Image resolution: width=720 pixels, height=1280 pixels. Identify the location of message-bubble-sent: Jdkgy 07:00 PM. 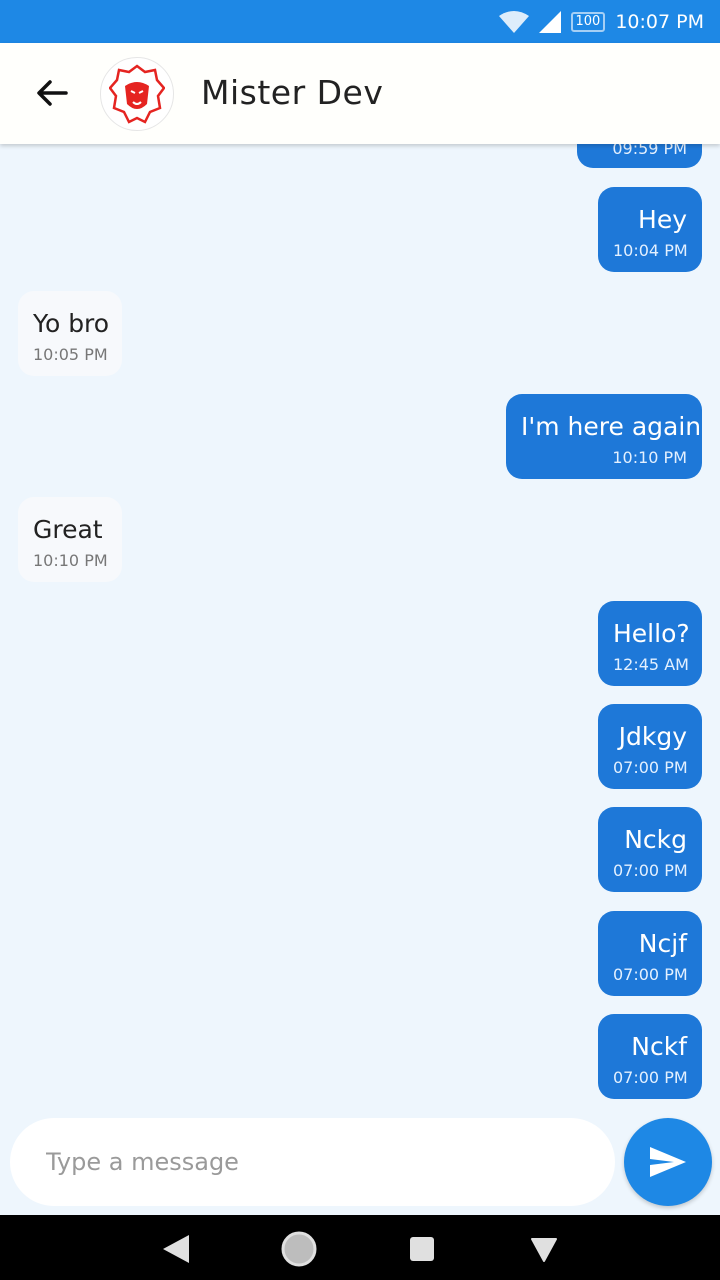
(650, 746).